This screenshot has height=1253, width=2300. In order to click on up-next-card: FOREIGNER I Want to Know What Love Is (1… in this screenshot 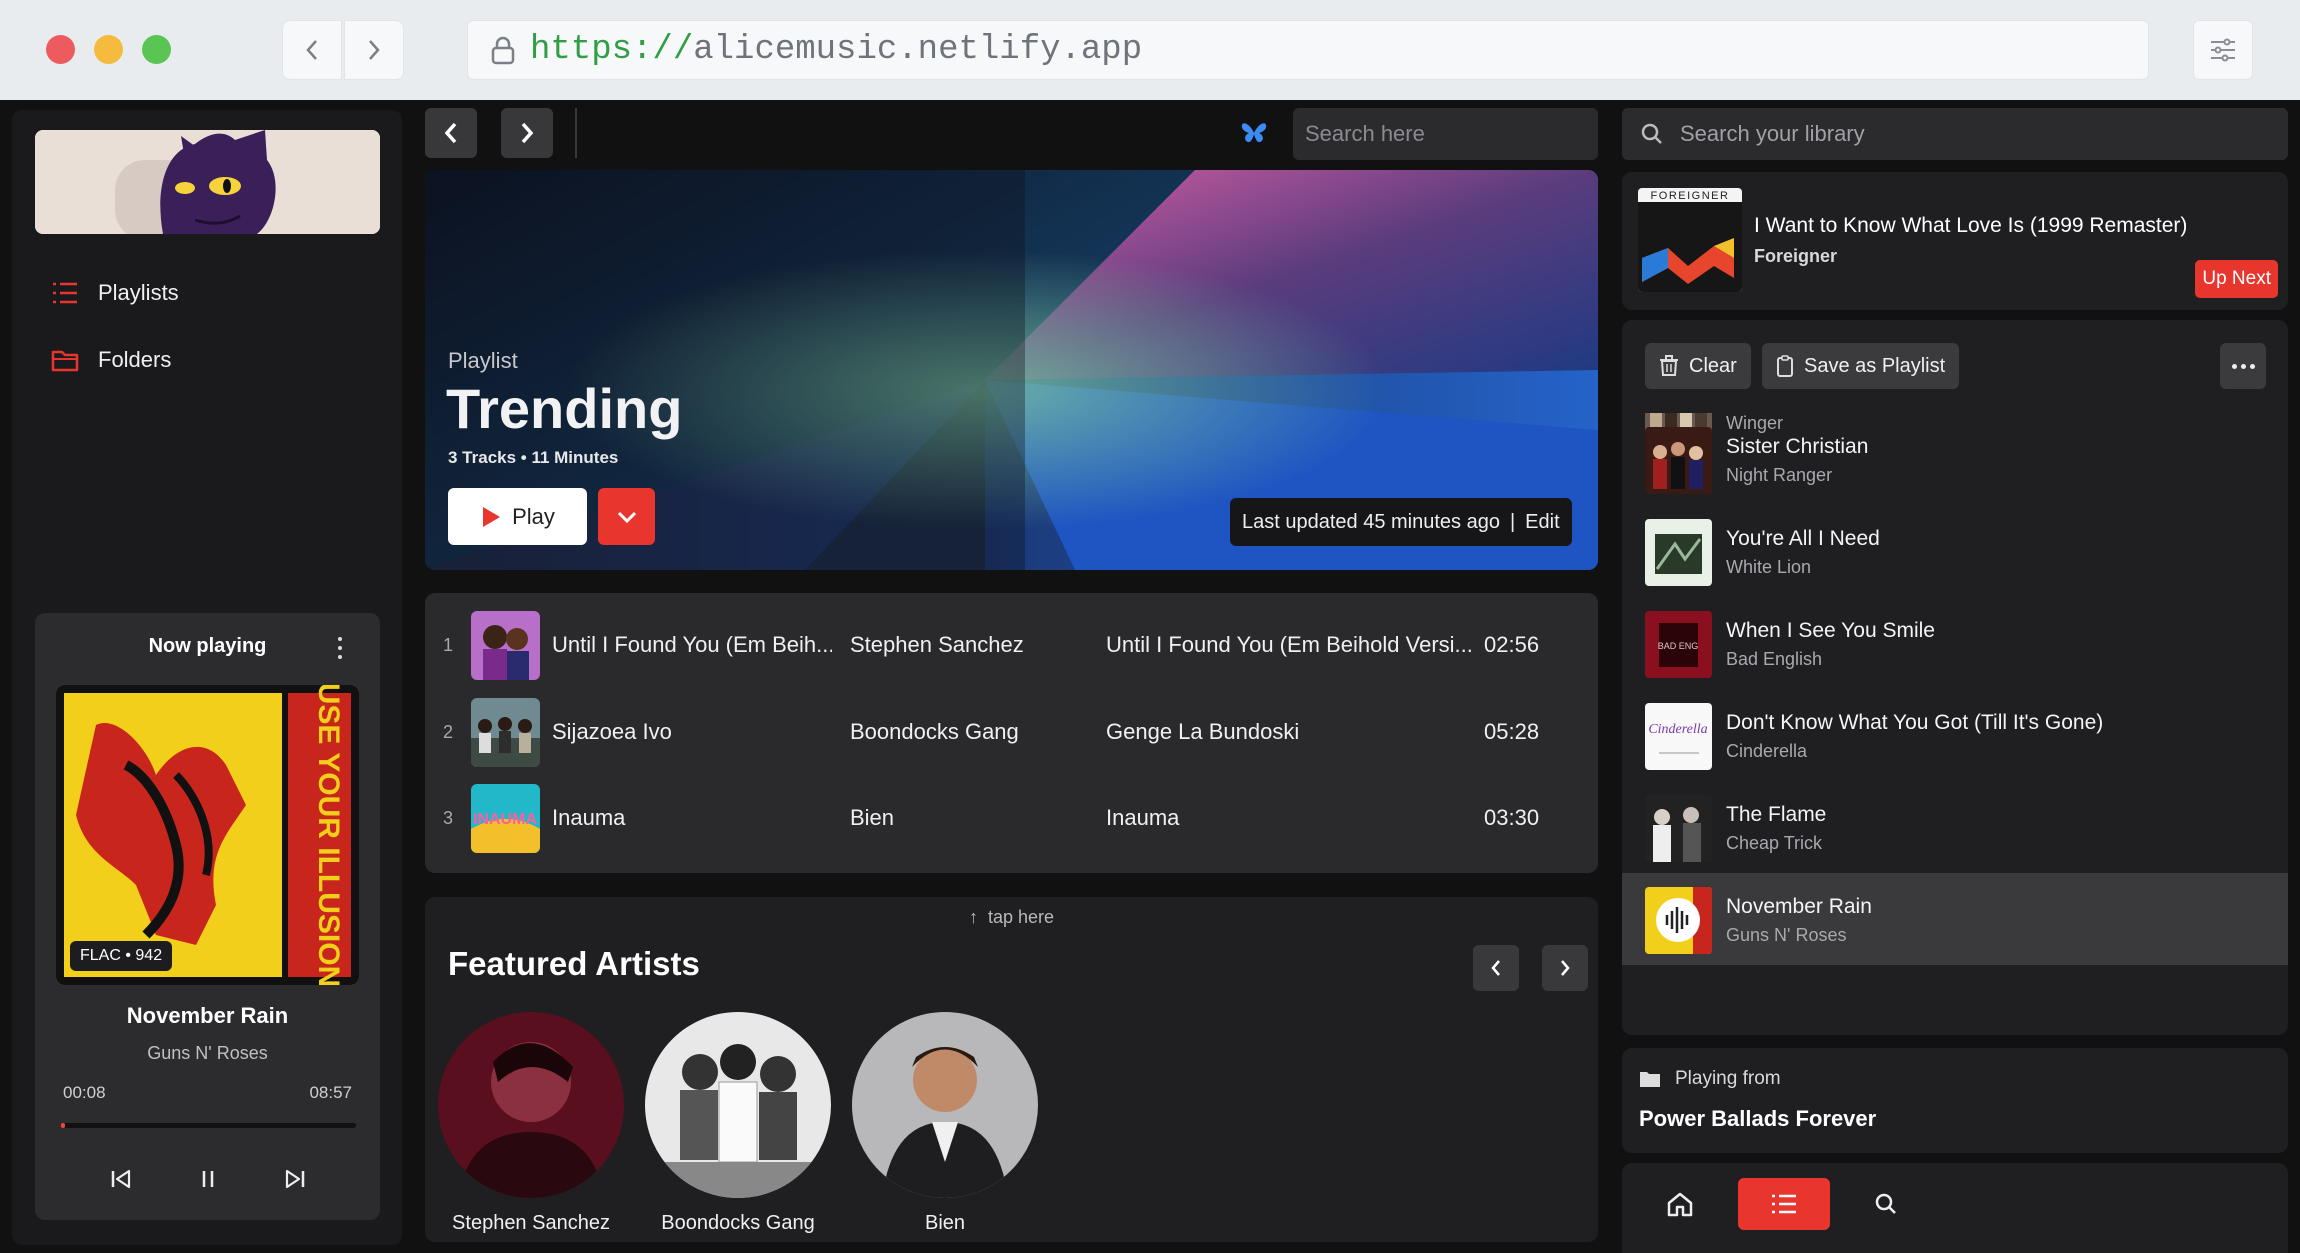, I will do `click(1955, 241)`.